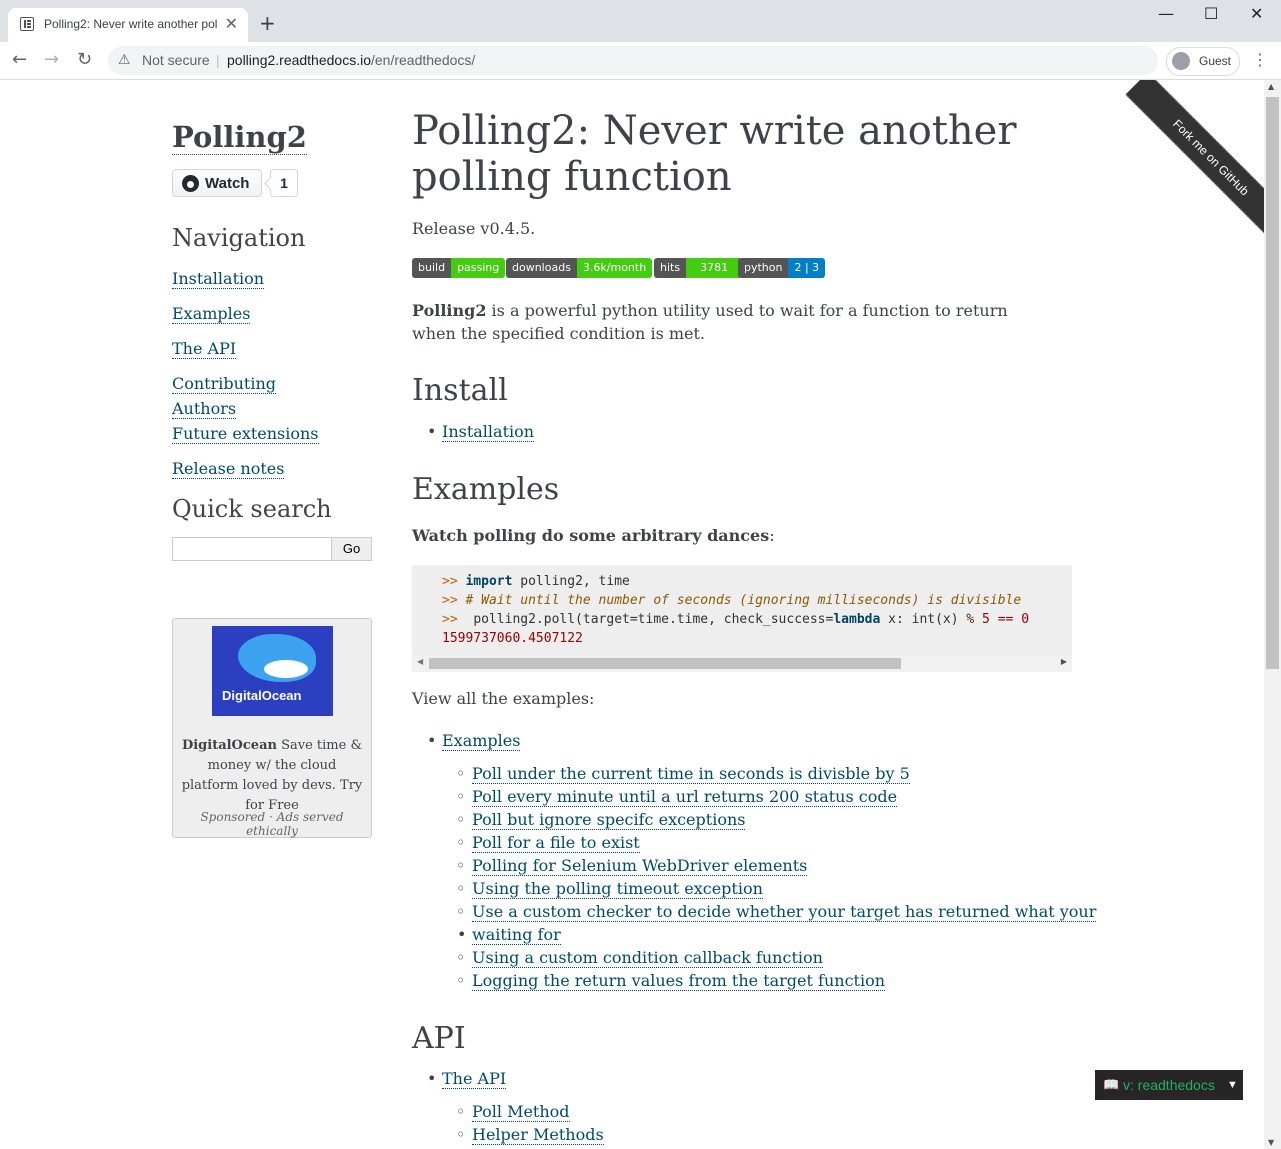 This screenshot has height=1149, width=1281. I want to click on code-horizontal-scrollbar: ◀ ▶, so click(742, 663).